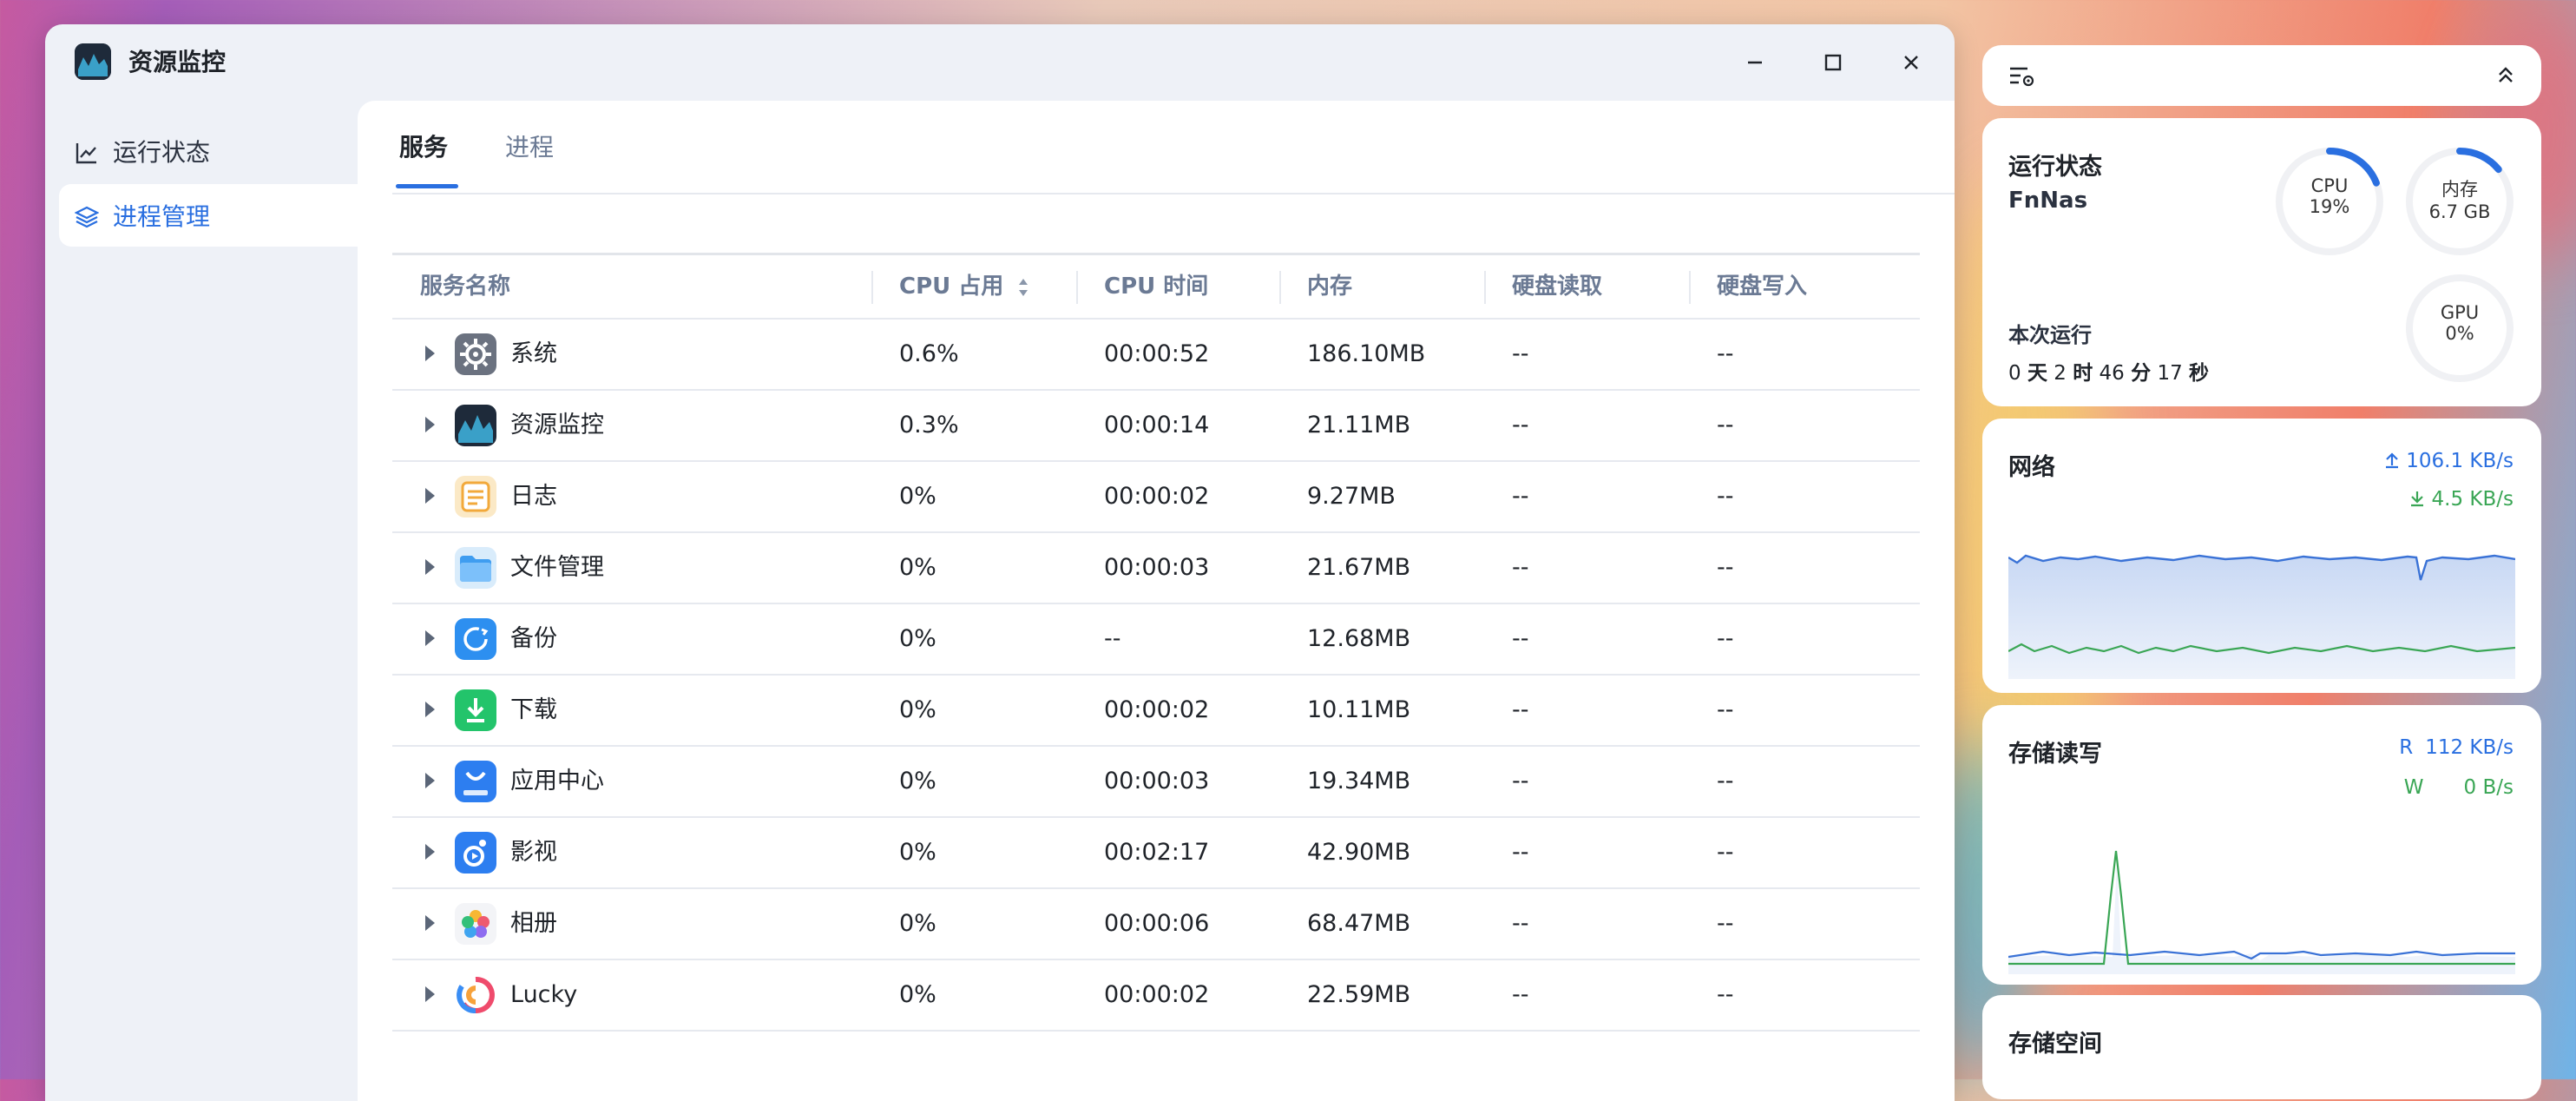  I want to click on download-app-icon, so click(475, 710).